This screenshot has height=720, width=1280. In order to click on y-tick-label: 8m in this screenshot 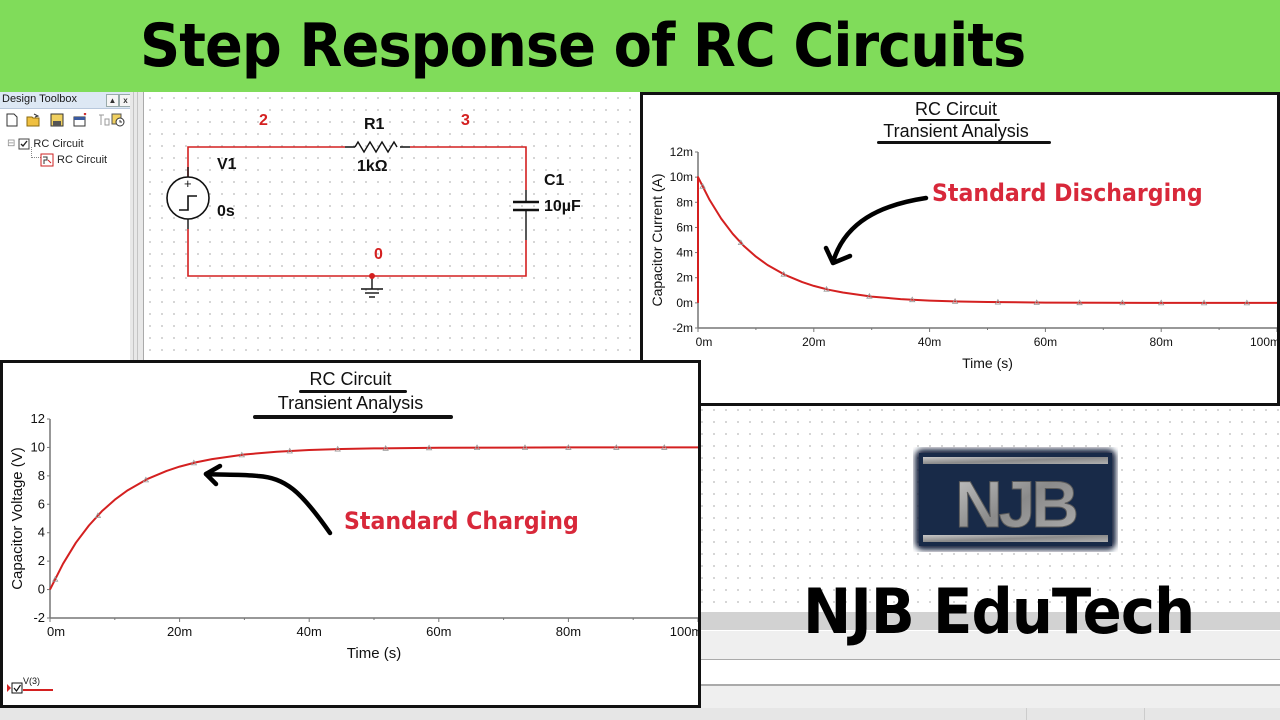, I will do `click(684, 202)`.